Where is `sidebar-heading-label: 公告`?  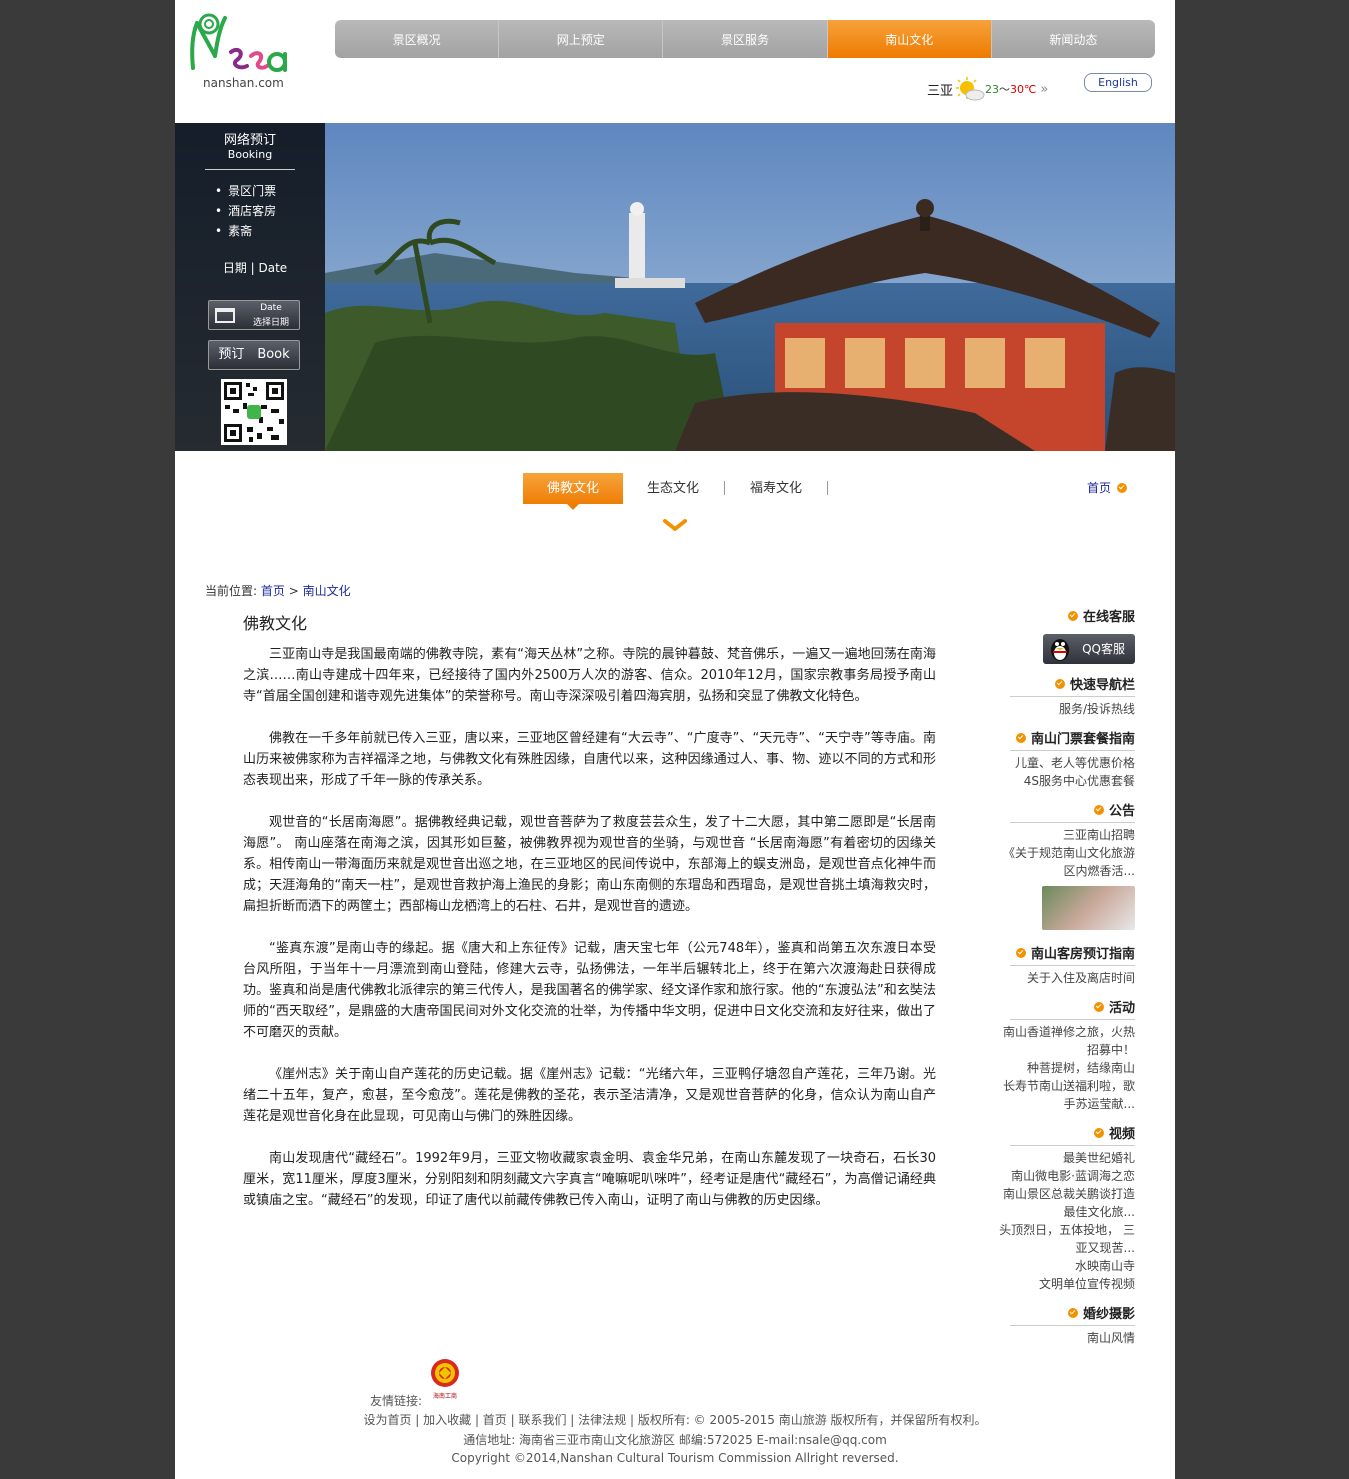 sidebar-heading-label: 公告 is located at coordinates (1121, 811).